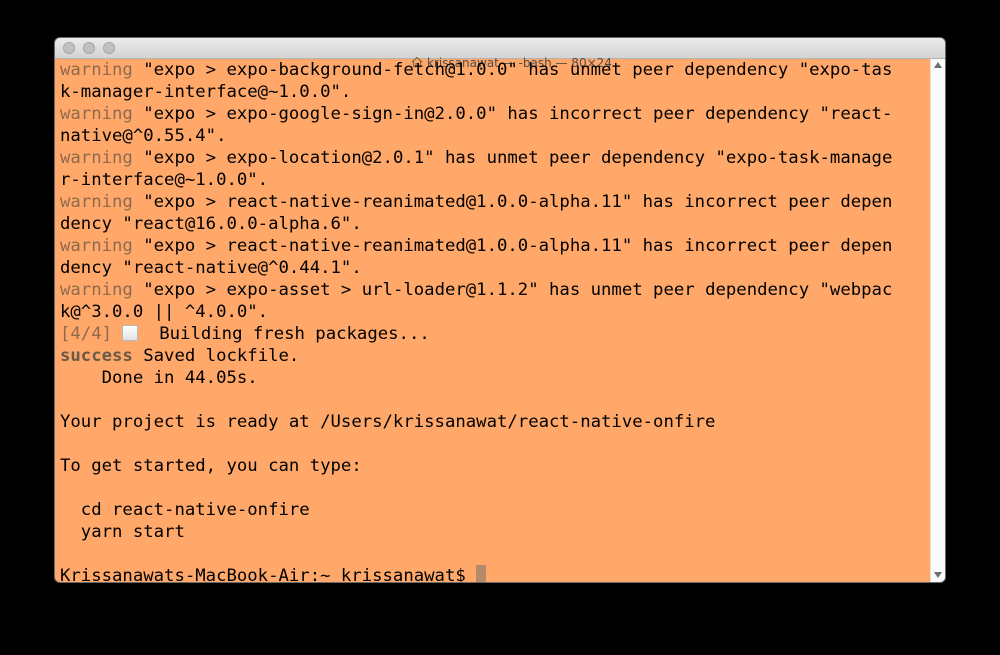 The width and height of the screenshot is (1000, 655). Describe the element at coordinates (122, 532) in the screenshot. I see `command-line: yarn start` at that location.